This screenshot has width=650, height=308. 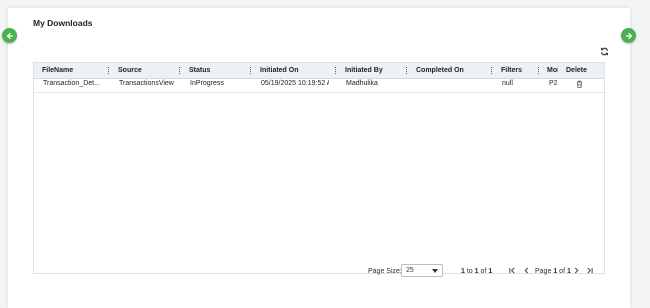 I want to click on arrow-left-icon, so click(x=9, y=35).